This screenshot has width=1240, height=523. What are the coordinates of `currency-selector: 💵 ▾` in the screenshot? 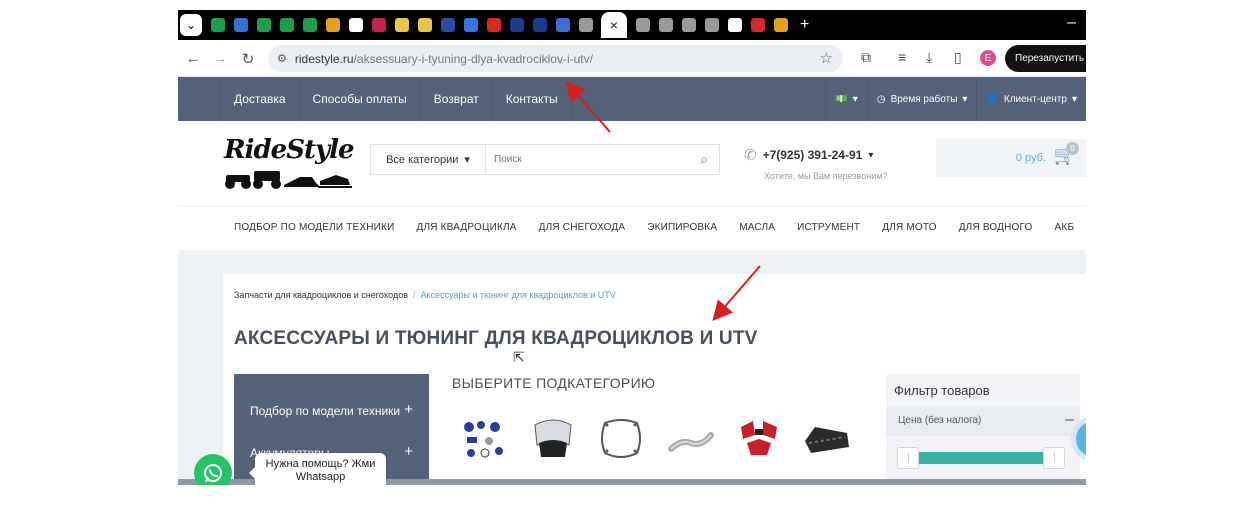 It's located at (845, 99).